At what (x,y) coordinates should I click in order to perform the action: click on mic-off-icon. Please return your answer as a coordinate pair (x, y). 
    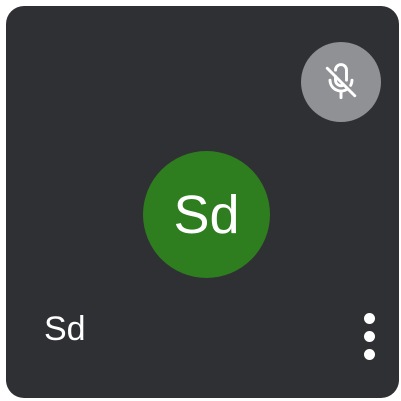
    Looking at the image, I should click on (341, 81).